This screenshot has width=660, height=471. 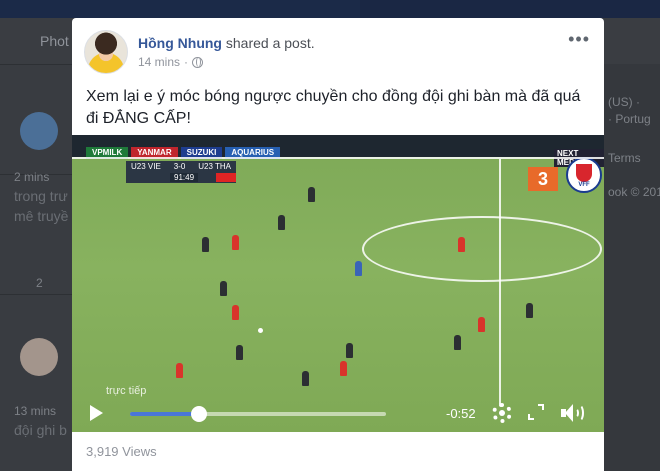 What do you see at coordinates (165, 414) in the screenshot?
I see `progress-fill` at bounding box center [165, 414].